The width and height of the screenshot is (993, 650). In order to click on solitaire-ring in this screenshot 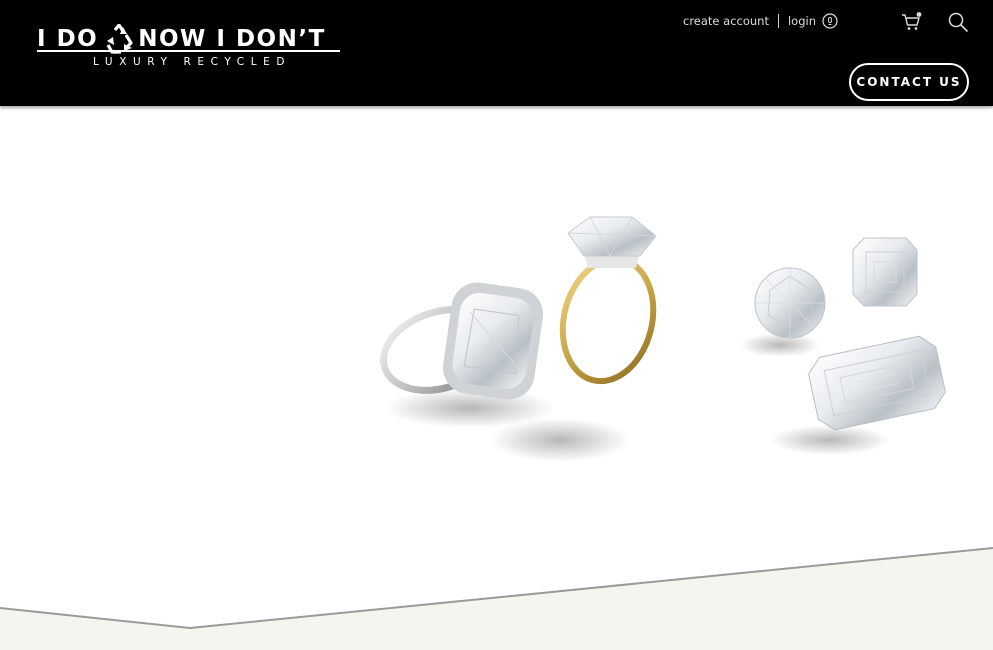, I will do `click(608, 300)`.